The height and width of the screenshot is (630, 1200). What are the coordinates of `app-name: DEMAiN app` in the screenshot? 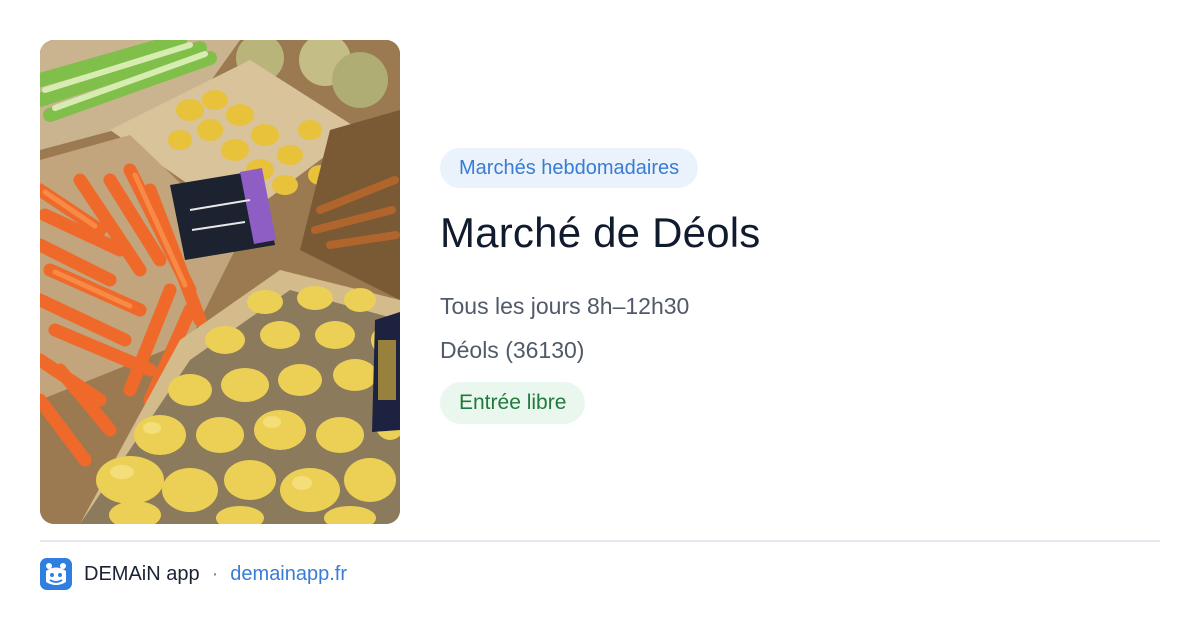 It's located at (142, 573).